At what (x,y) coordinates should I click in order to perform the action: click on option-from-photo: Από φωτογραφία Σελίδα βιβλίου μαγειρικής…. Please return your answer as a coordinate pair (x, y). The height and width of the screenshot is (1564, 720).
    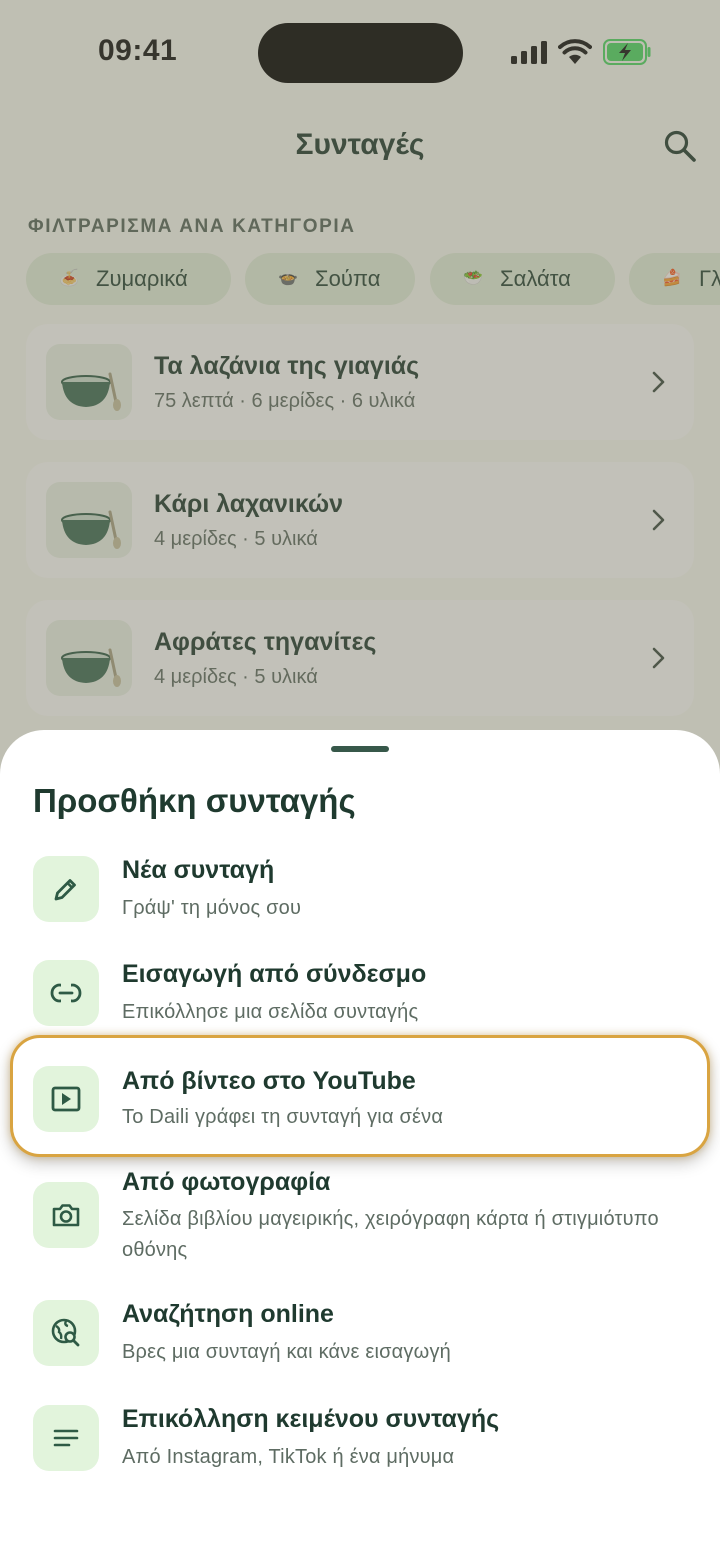
    Looking at the image, I should click on (360, 1221).